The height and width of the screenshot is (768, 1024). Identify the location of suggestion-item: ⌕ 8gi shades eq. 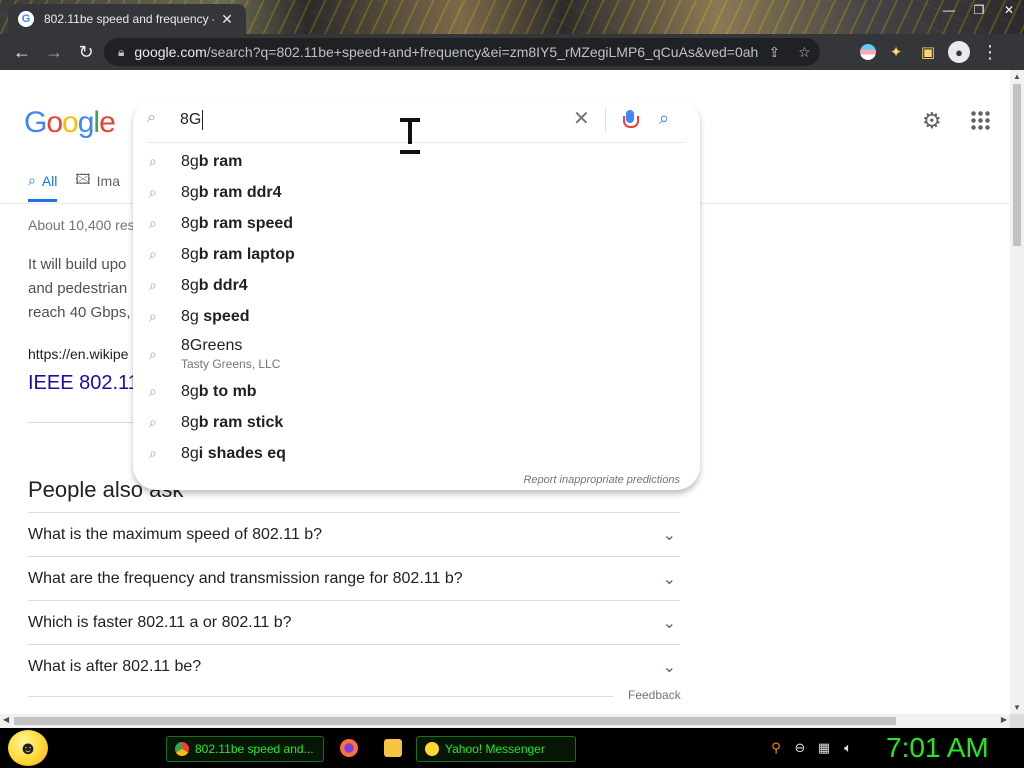
(416, 453).